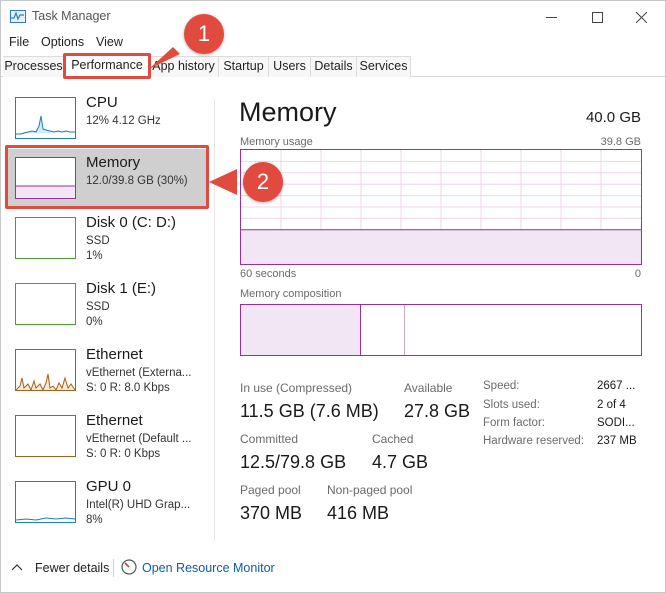 The image size is (666, 593). Describe the element at coordinates (309, 411) in the screenshot. I see `in-use-value: 11.5 GB (7.6 MB)` at that location.